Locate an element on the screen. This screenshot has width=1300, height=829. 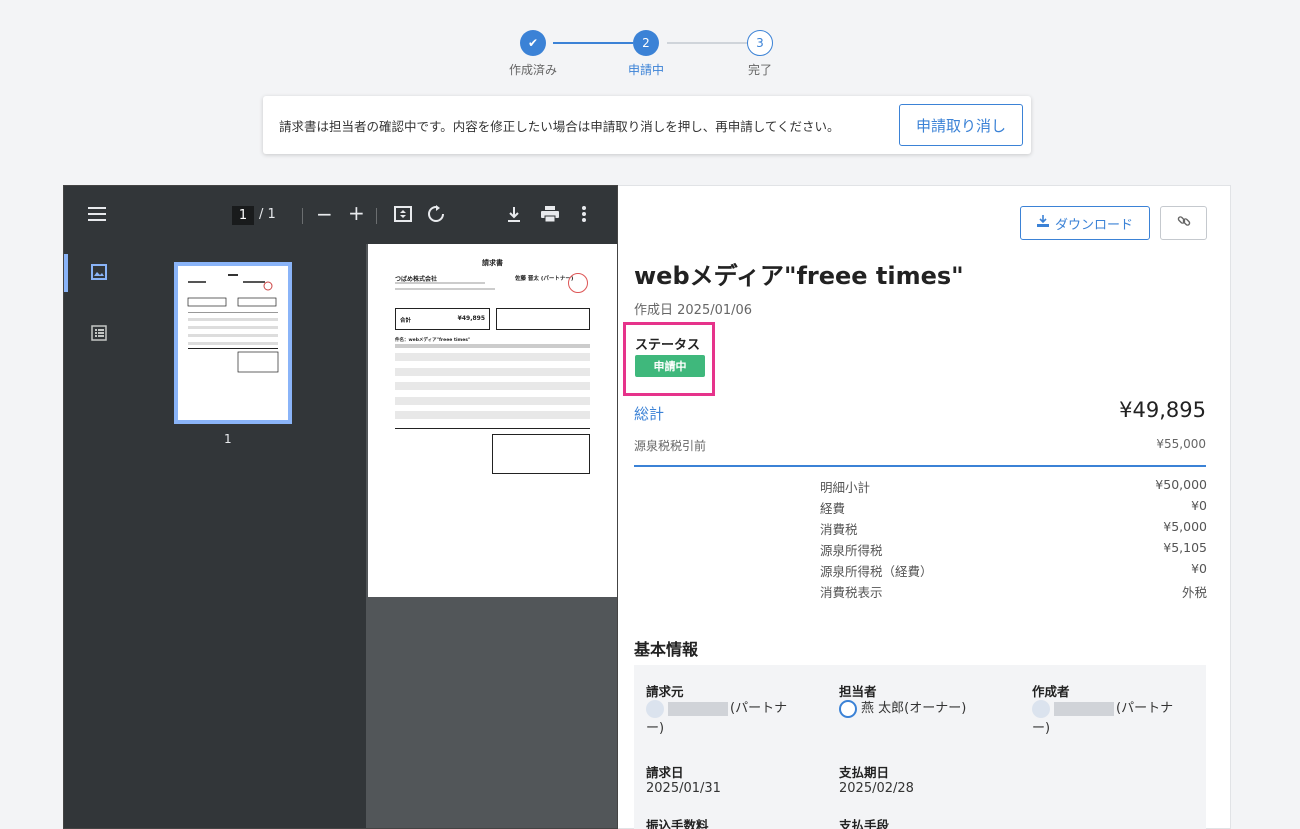
download-label: ダウンロード is located at coordinates (1093, 225).